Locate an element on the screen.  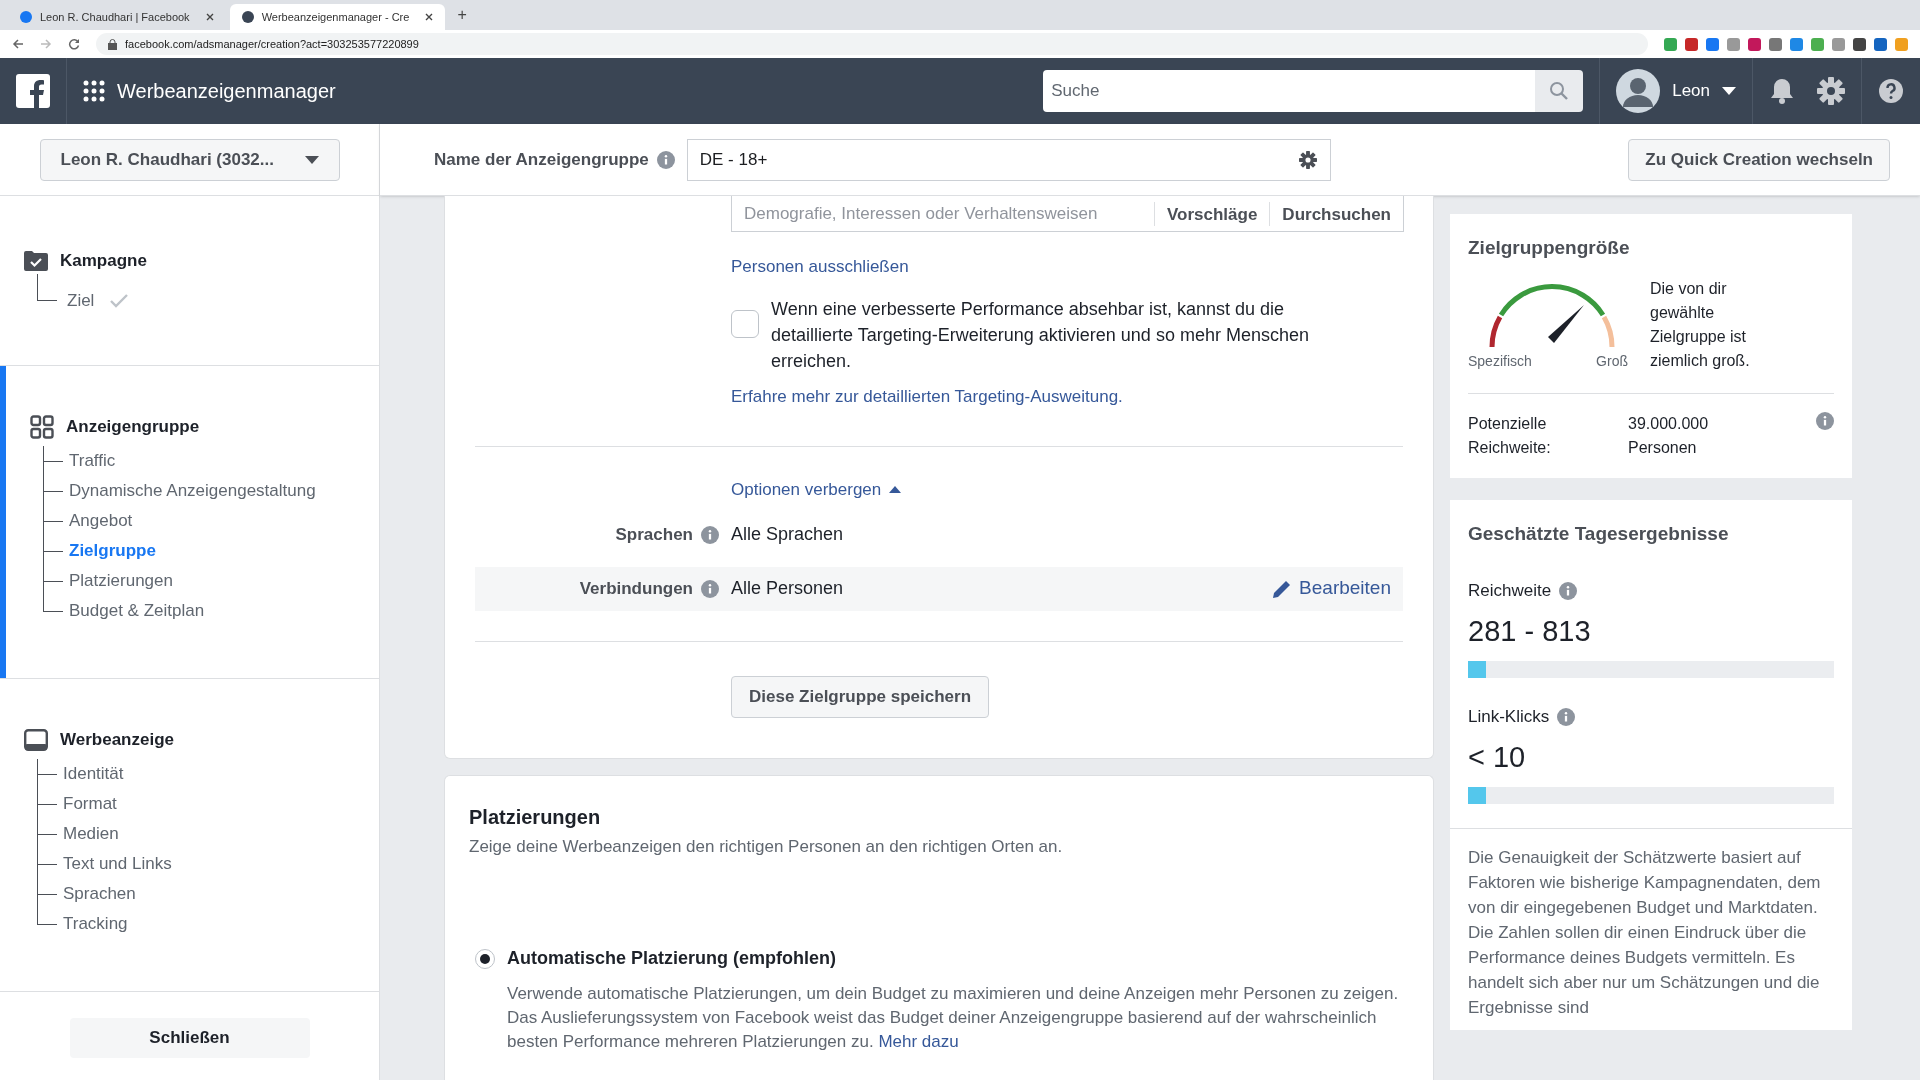
options-toggle-link: Optionen verbergen is located at coordinates (816, 490).